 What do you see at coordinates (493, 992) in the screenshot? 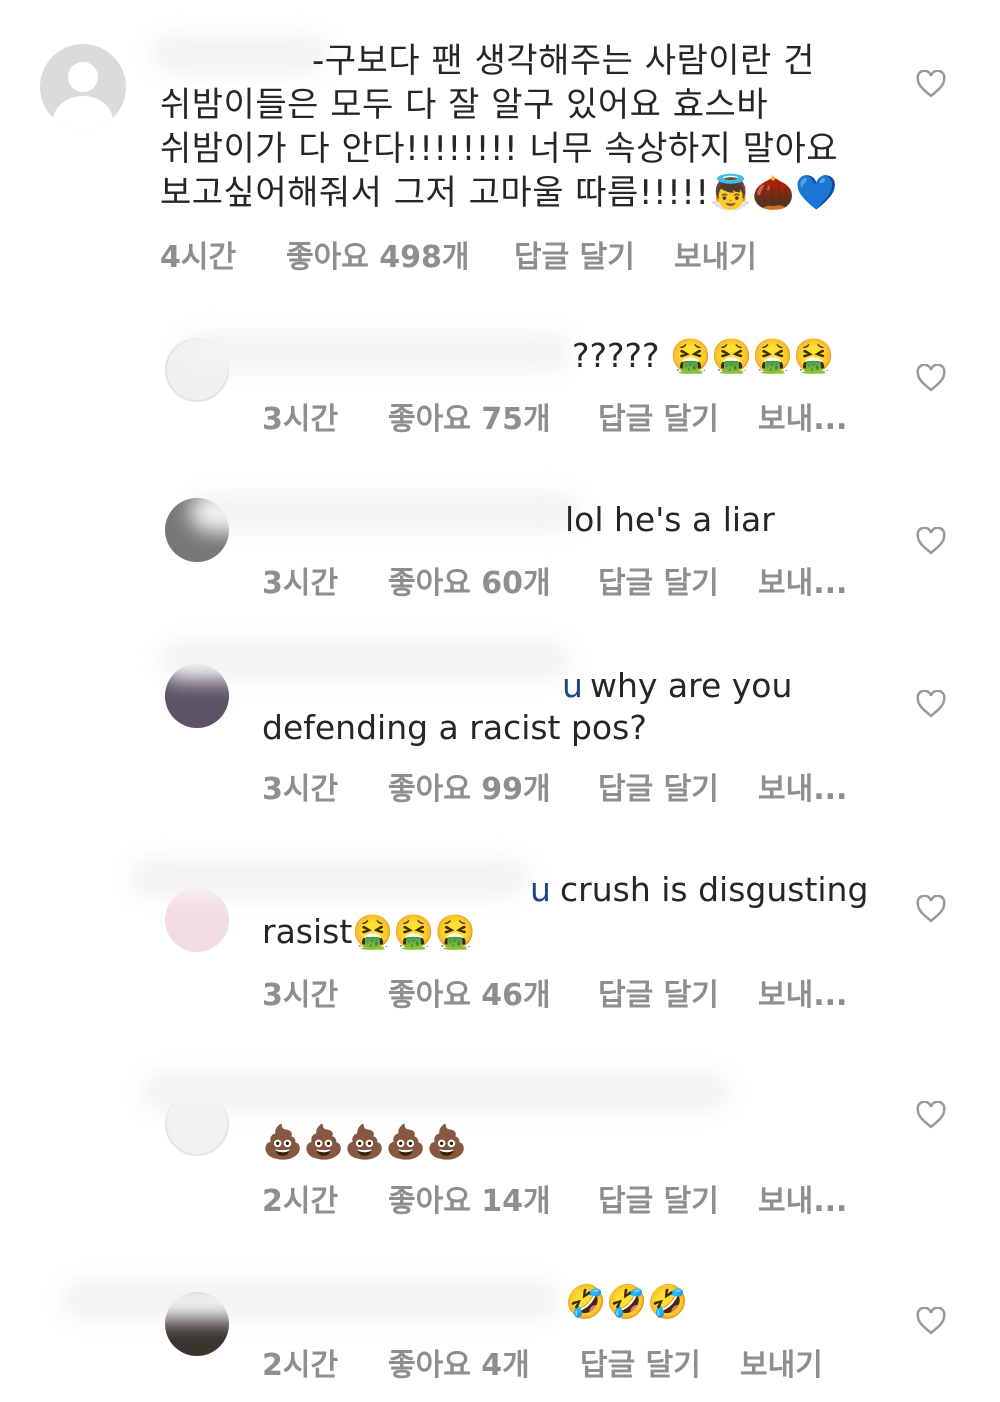
I see `like-count: 좋아요 46개` at bounding box center [493, 992].